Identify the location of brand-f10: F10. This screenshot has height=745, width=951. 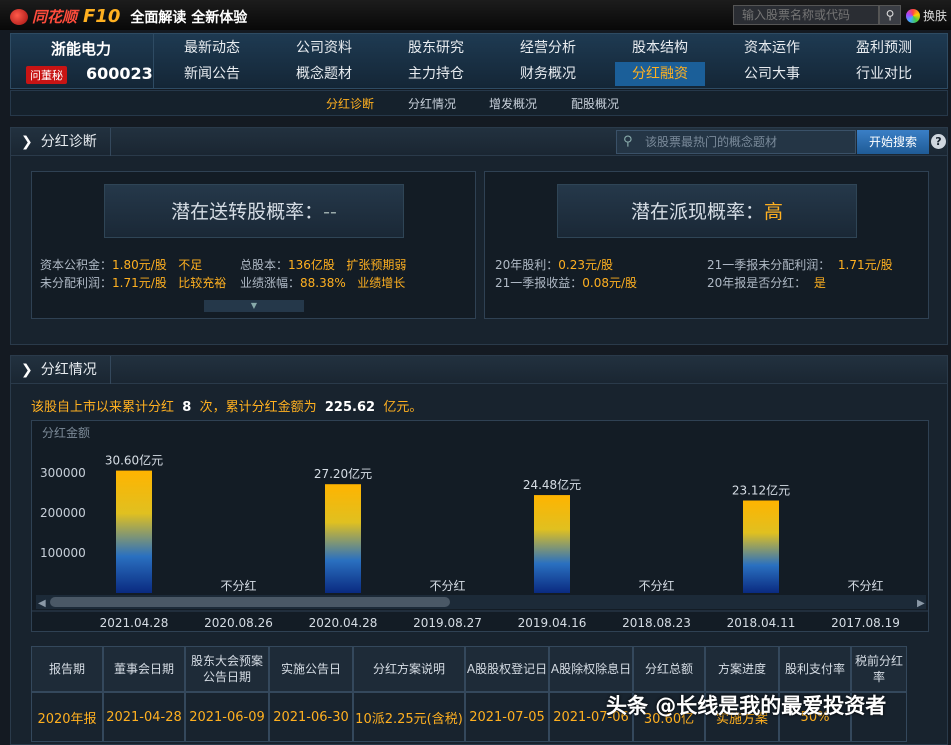
(102, 16).